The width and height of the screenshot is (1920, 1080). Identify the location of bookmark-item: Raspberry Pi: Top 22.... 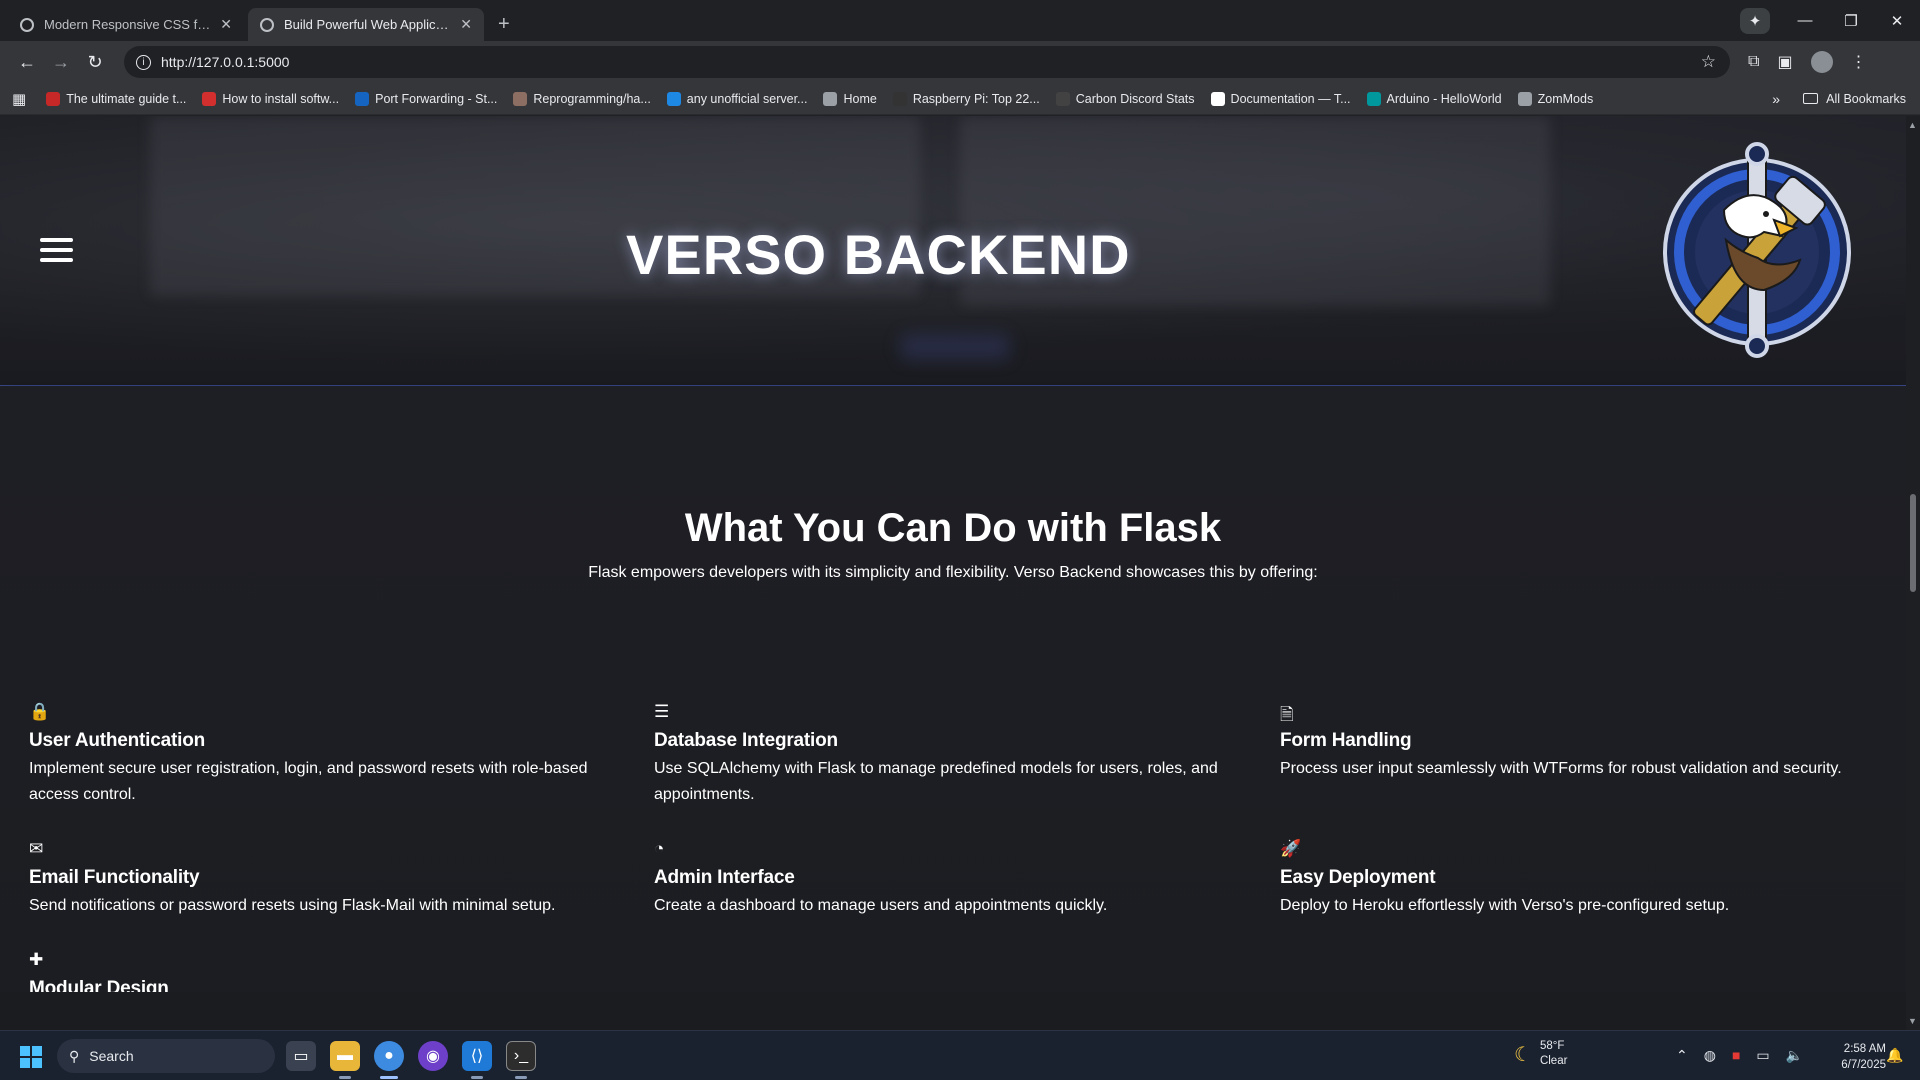
(966, 98).